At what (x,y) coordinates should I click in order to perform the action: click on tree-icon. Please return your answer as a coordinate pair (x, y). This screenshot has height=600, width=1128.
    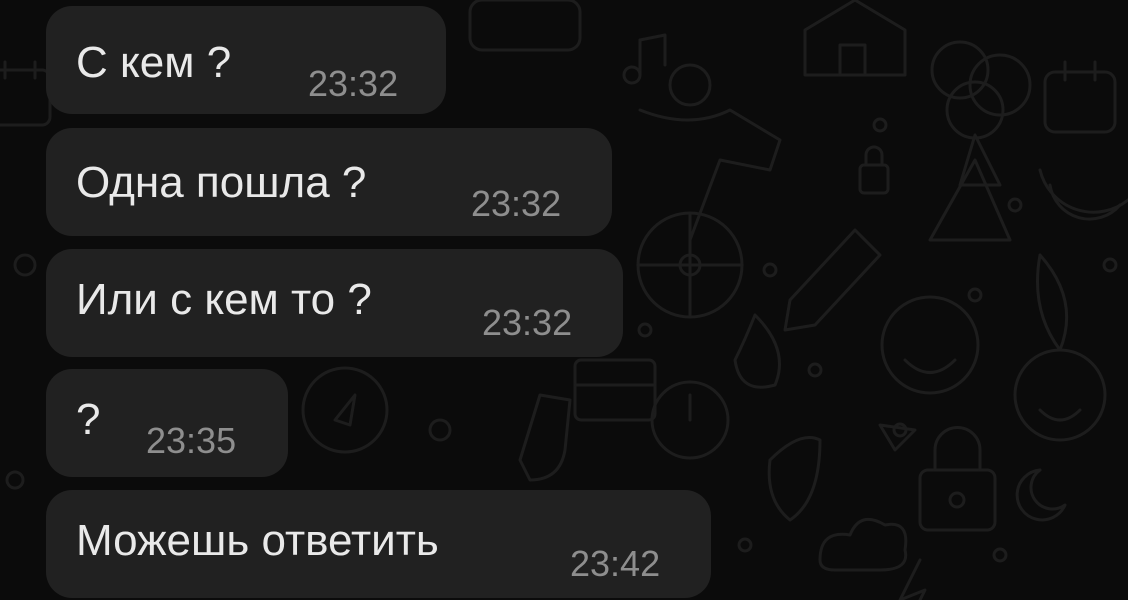
    Looking at the image, I should click on (981, 113).